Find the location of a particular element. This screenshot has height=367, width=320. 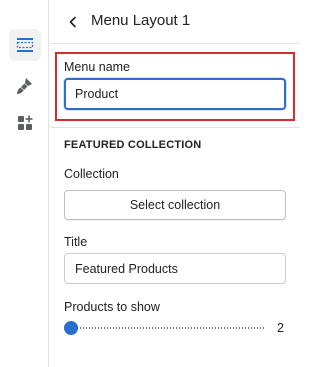

brush-icon is located at coordinates (25, 86).